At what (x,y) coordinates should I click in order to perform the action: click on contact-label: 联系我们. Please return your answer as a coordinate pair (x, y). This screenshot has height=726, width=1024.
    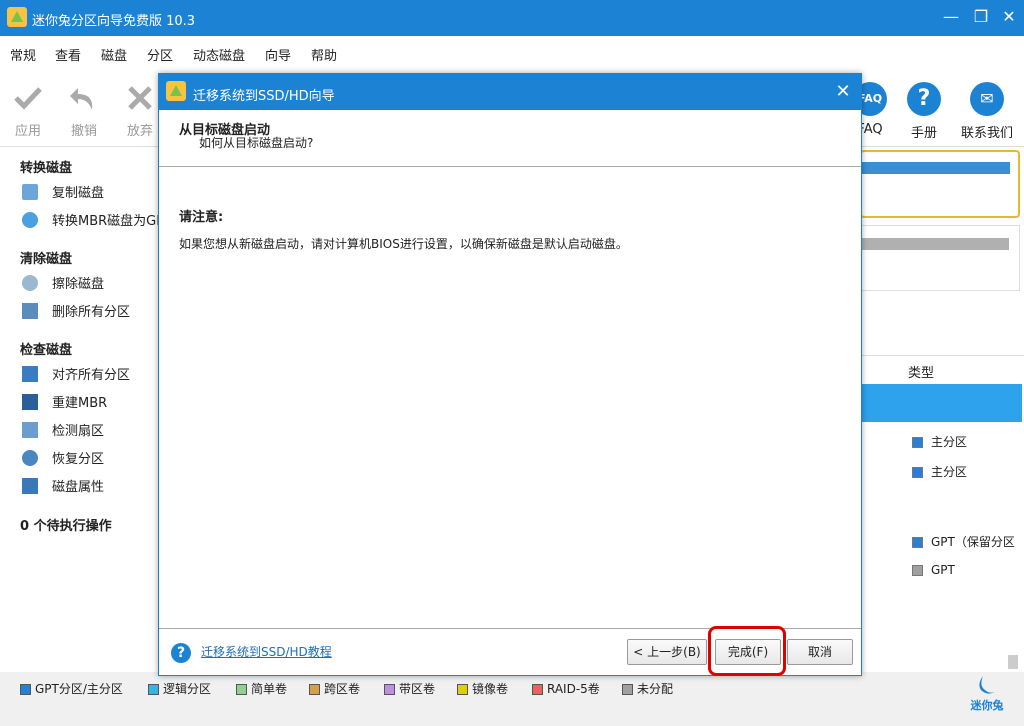
    Looking at the image, I should click on (986, 133).